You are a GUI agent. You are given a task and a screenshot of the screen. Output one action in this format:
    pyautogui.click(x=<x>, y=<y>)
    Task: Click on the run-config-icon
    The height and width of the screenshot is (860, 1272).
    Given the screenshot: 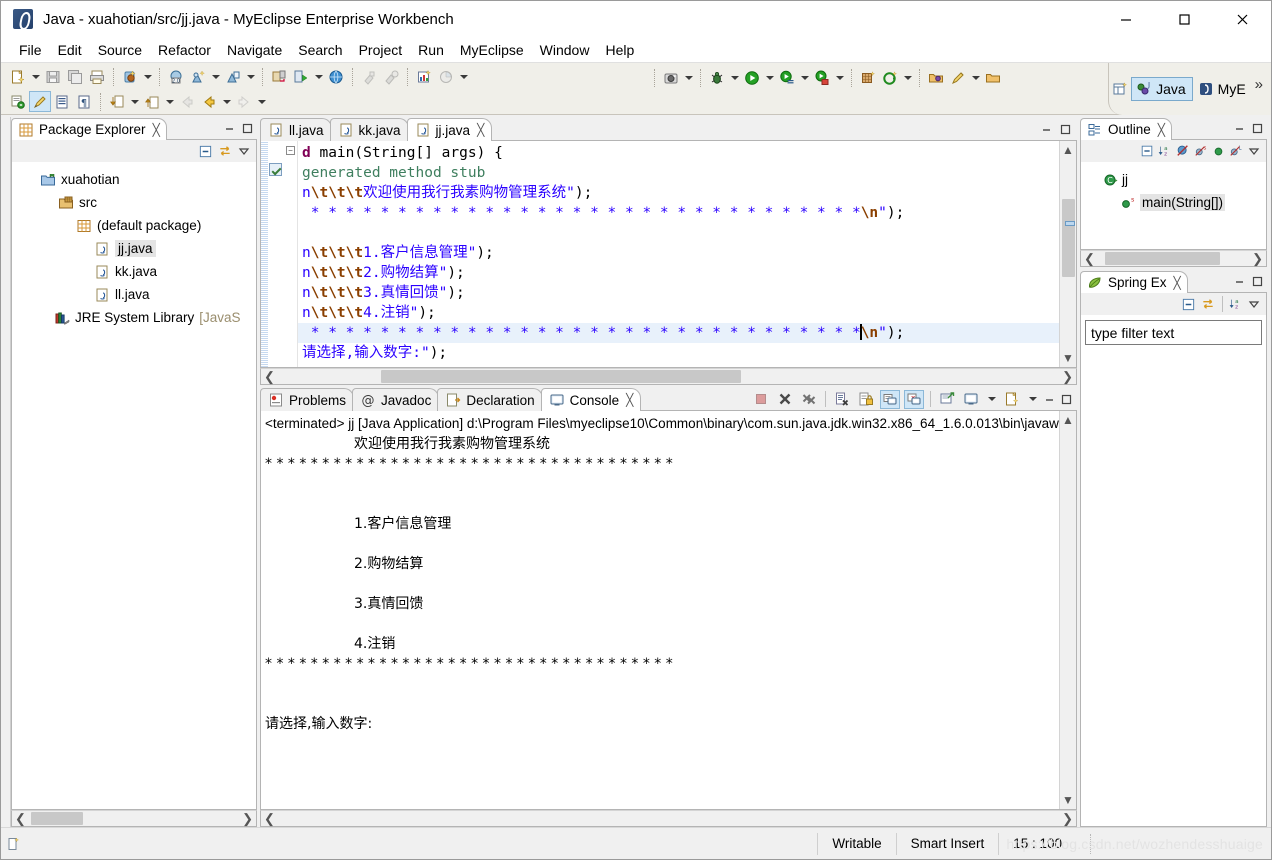 What is the action you would take?
    pyautogui.click(x=787, y=77)
    